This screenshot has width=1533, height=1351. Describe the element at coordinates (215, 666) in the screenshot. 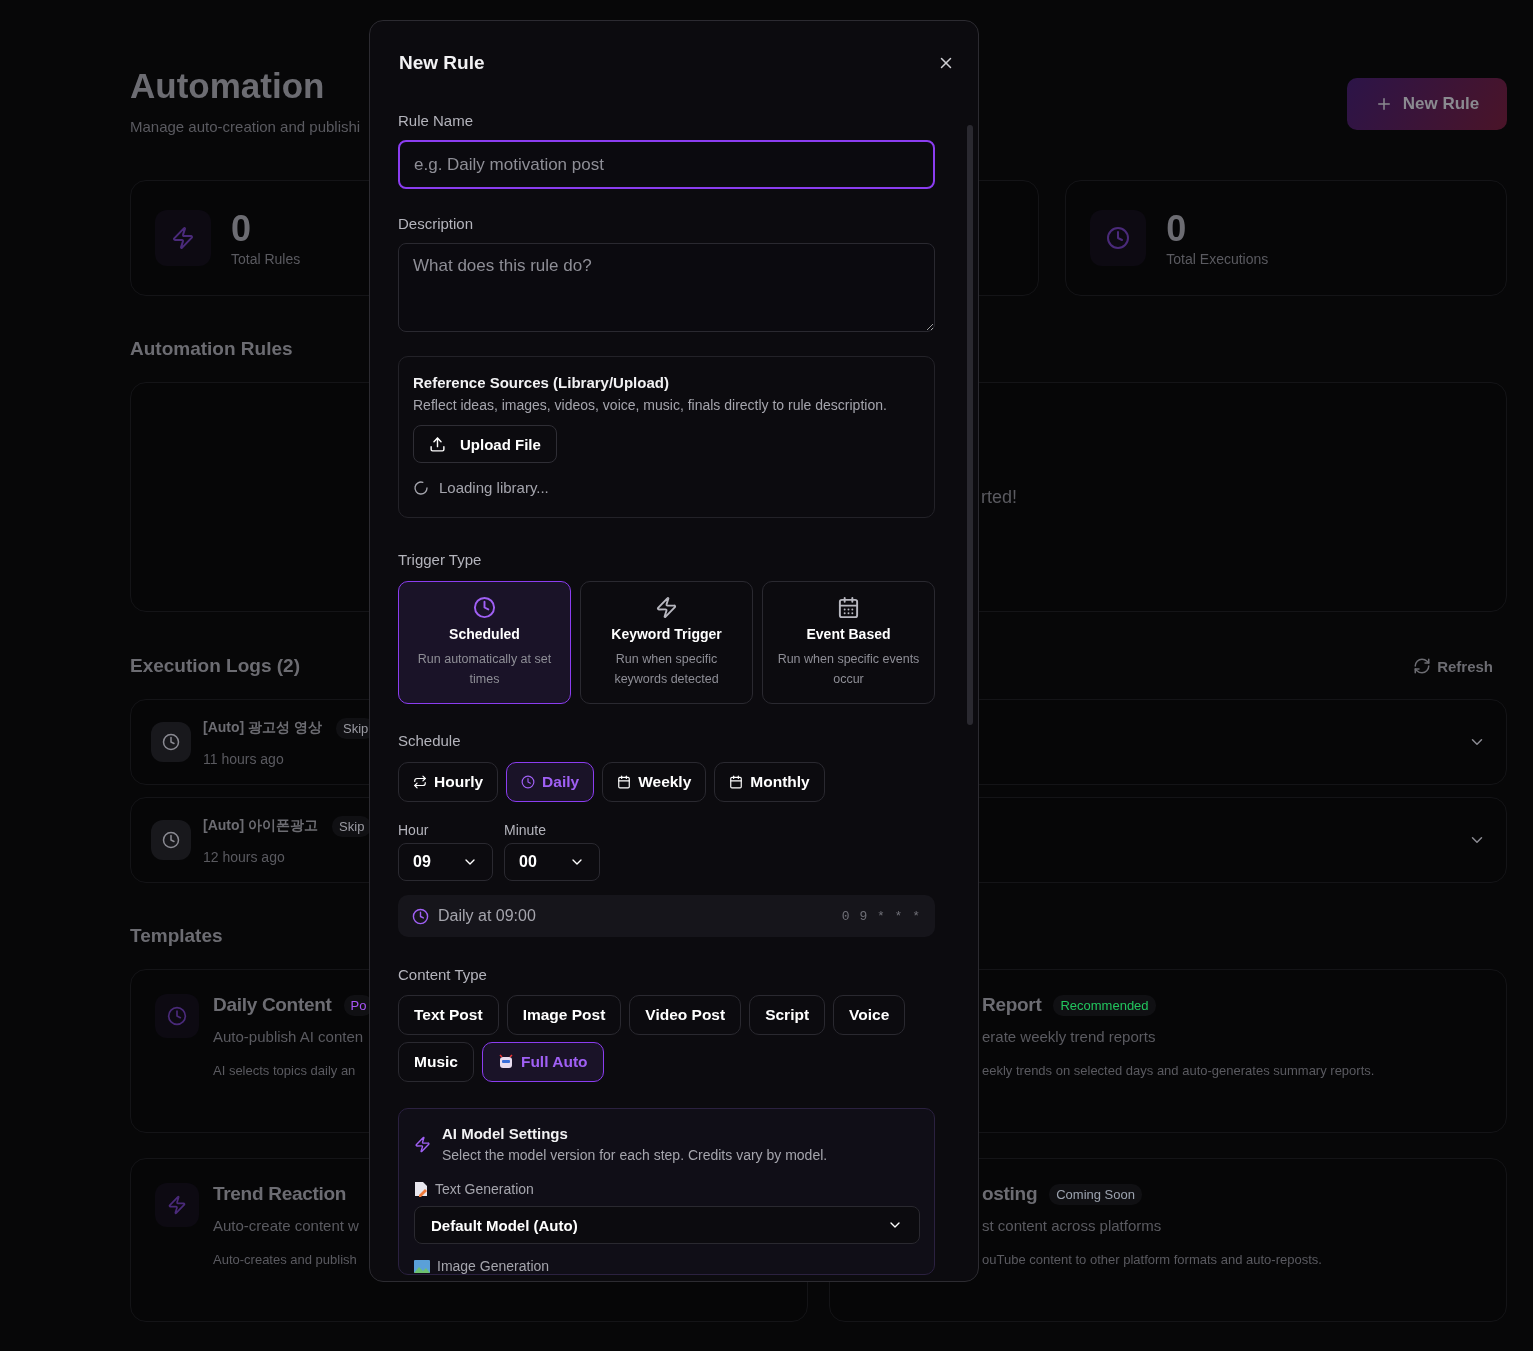

I see `section-title: Execution Logs (2)` at that location.